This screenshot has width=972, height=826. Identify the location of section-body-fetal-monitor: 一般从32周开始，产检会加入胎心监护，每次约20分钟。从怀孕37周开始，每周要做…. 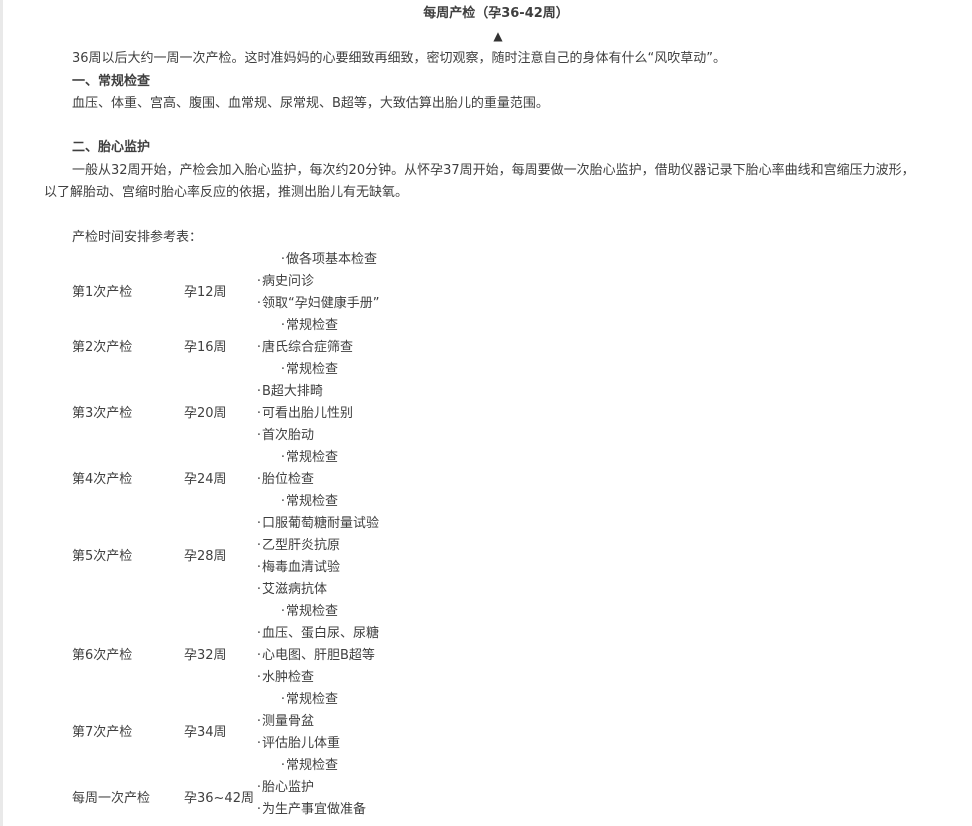
(479, 181).